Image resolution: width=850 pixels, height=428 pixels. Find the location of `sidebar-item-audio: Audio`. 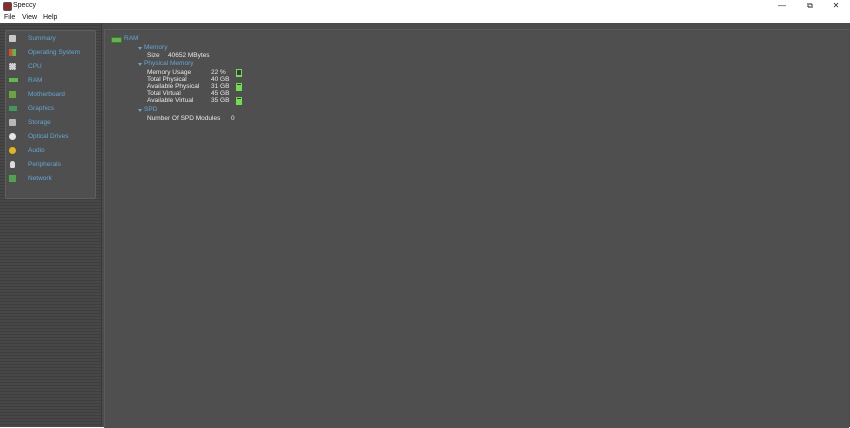

sidebar-item-audio: Audio is located at coordinates (49, 151).